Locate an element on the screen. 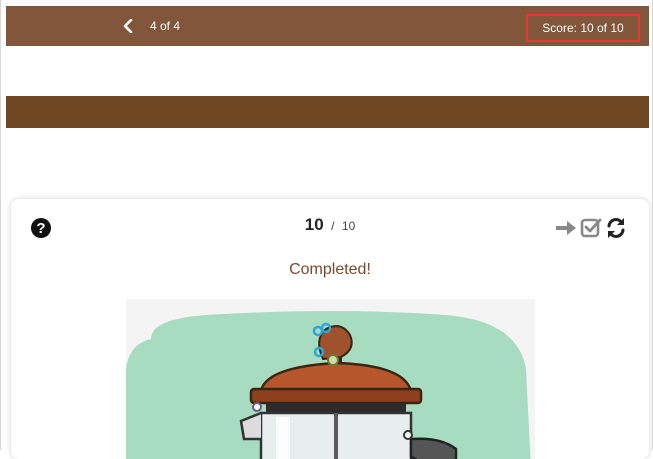  score-badge: Score: 10 of 10 is located at coordinates (583, 28).